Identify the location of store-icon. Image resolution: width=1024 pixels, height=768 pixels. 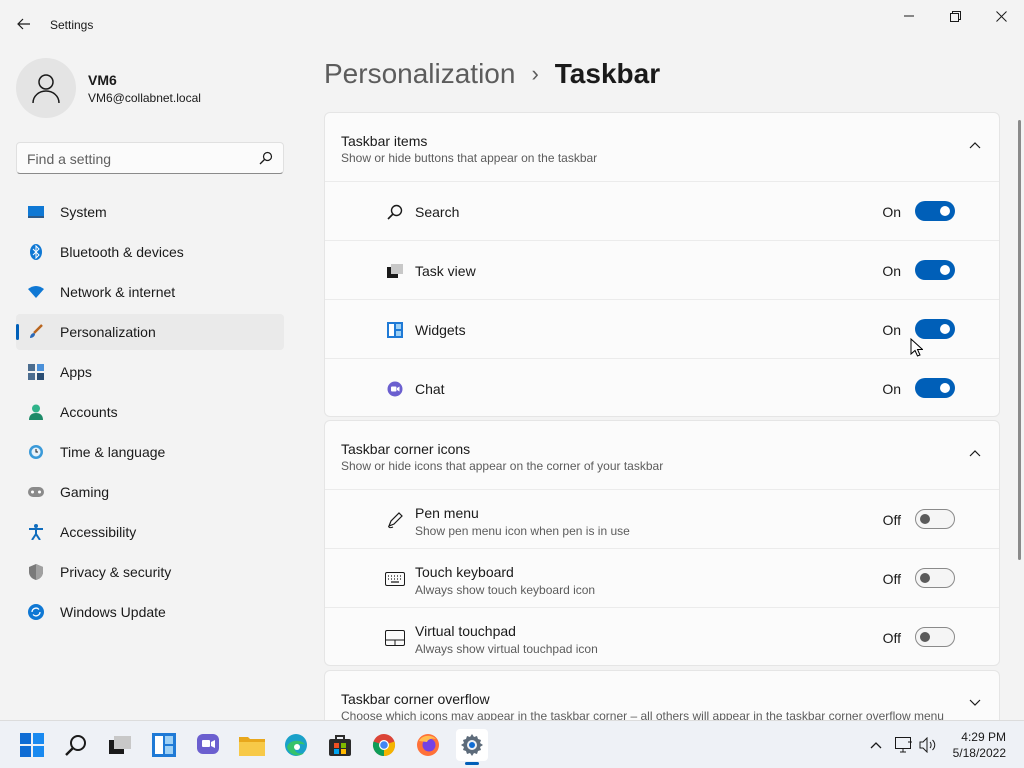
(340, 745).